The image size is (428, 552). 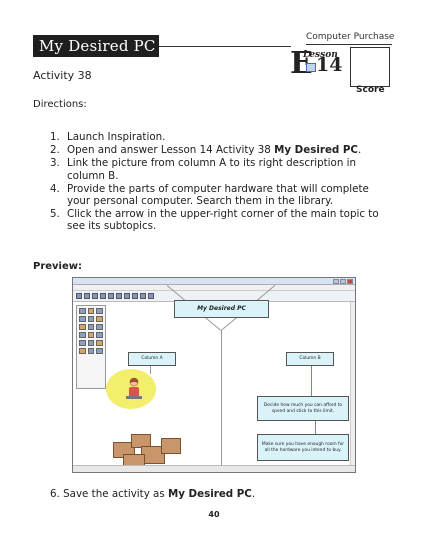 What do you see at coordinates (349, 44) in the screenshot?
I see `unit-rule` at bounding box center [349, 44].